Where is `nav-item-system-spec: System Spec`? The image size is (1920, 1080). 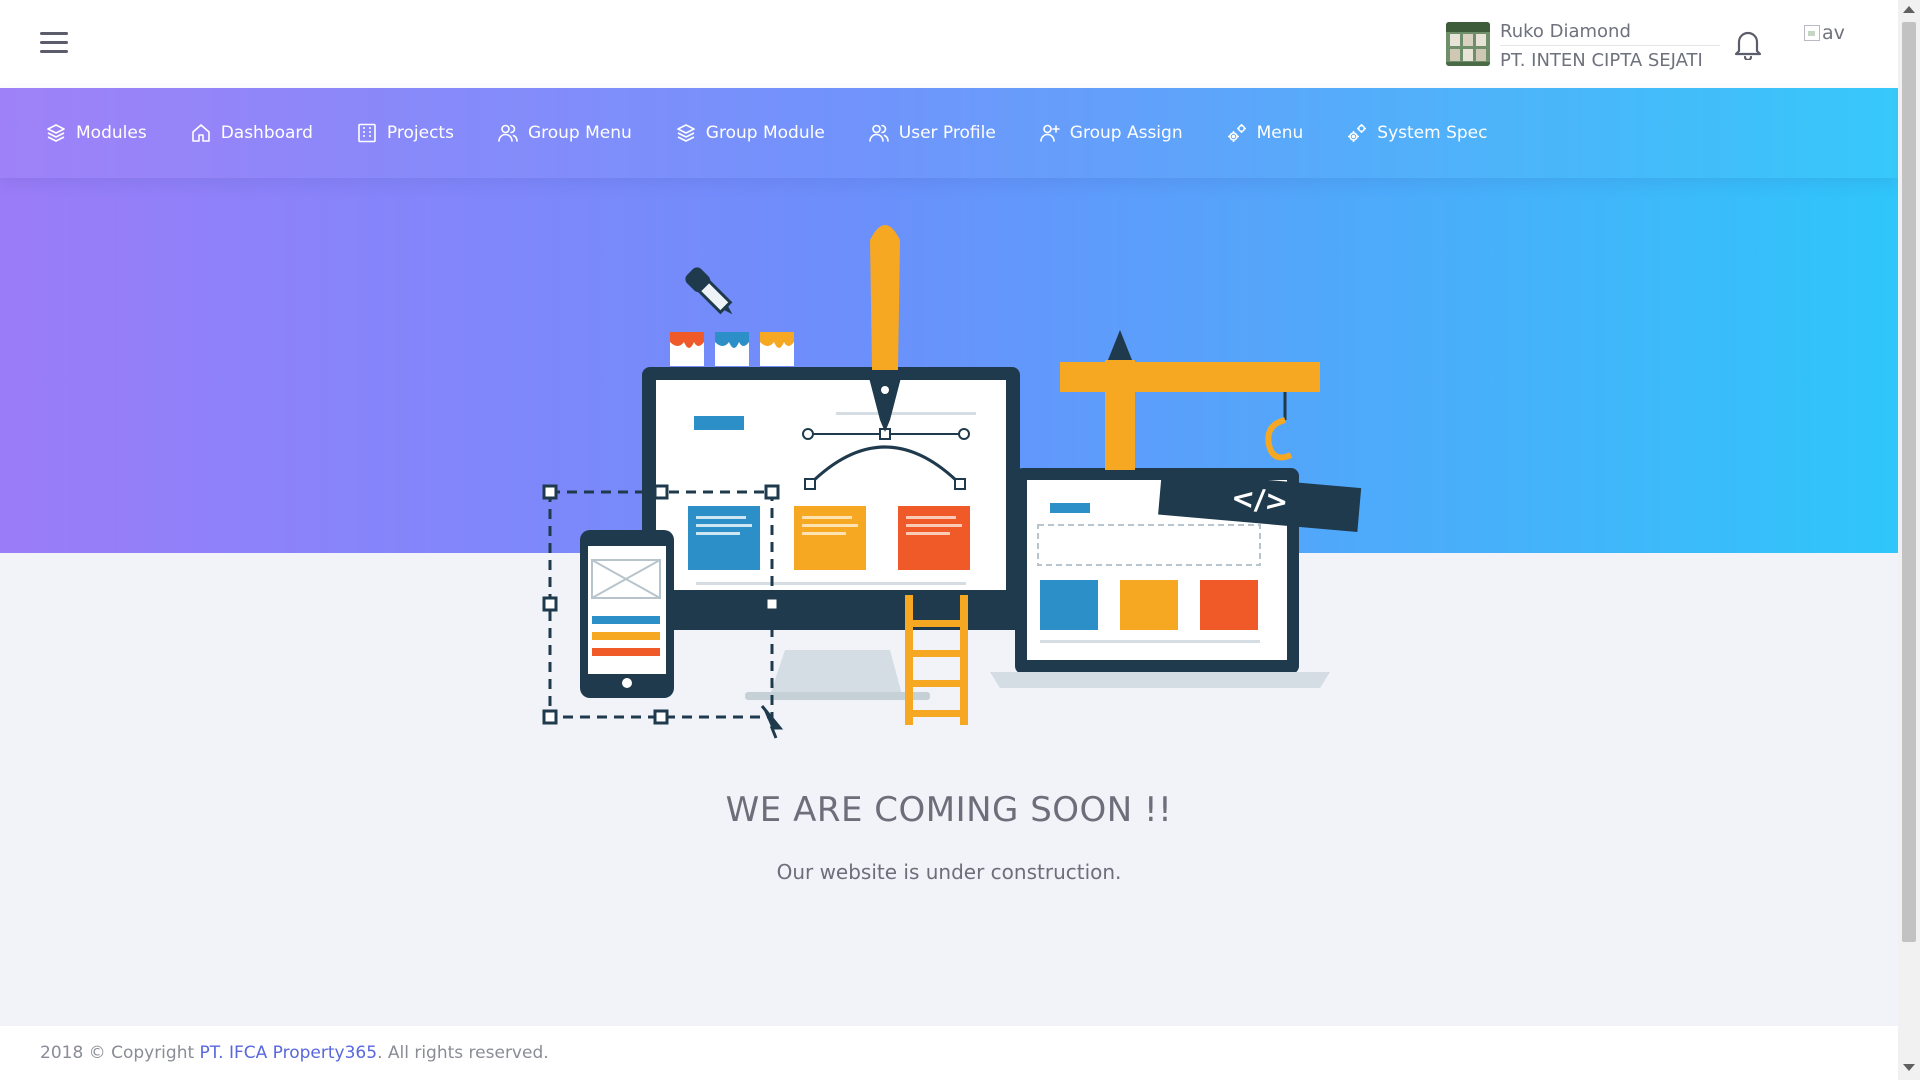 nav-item-system-spec: System Spec is located at coordinates (1417, 133).